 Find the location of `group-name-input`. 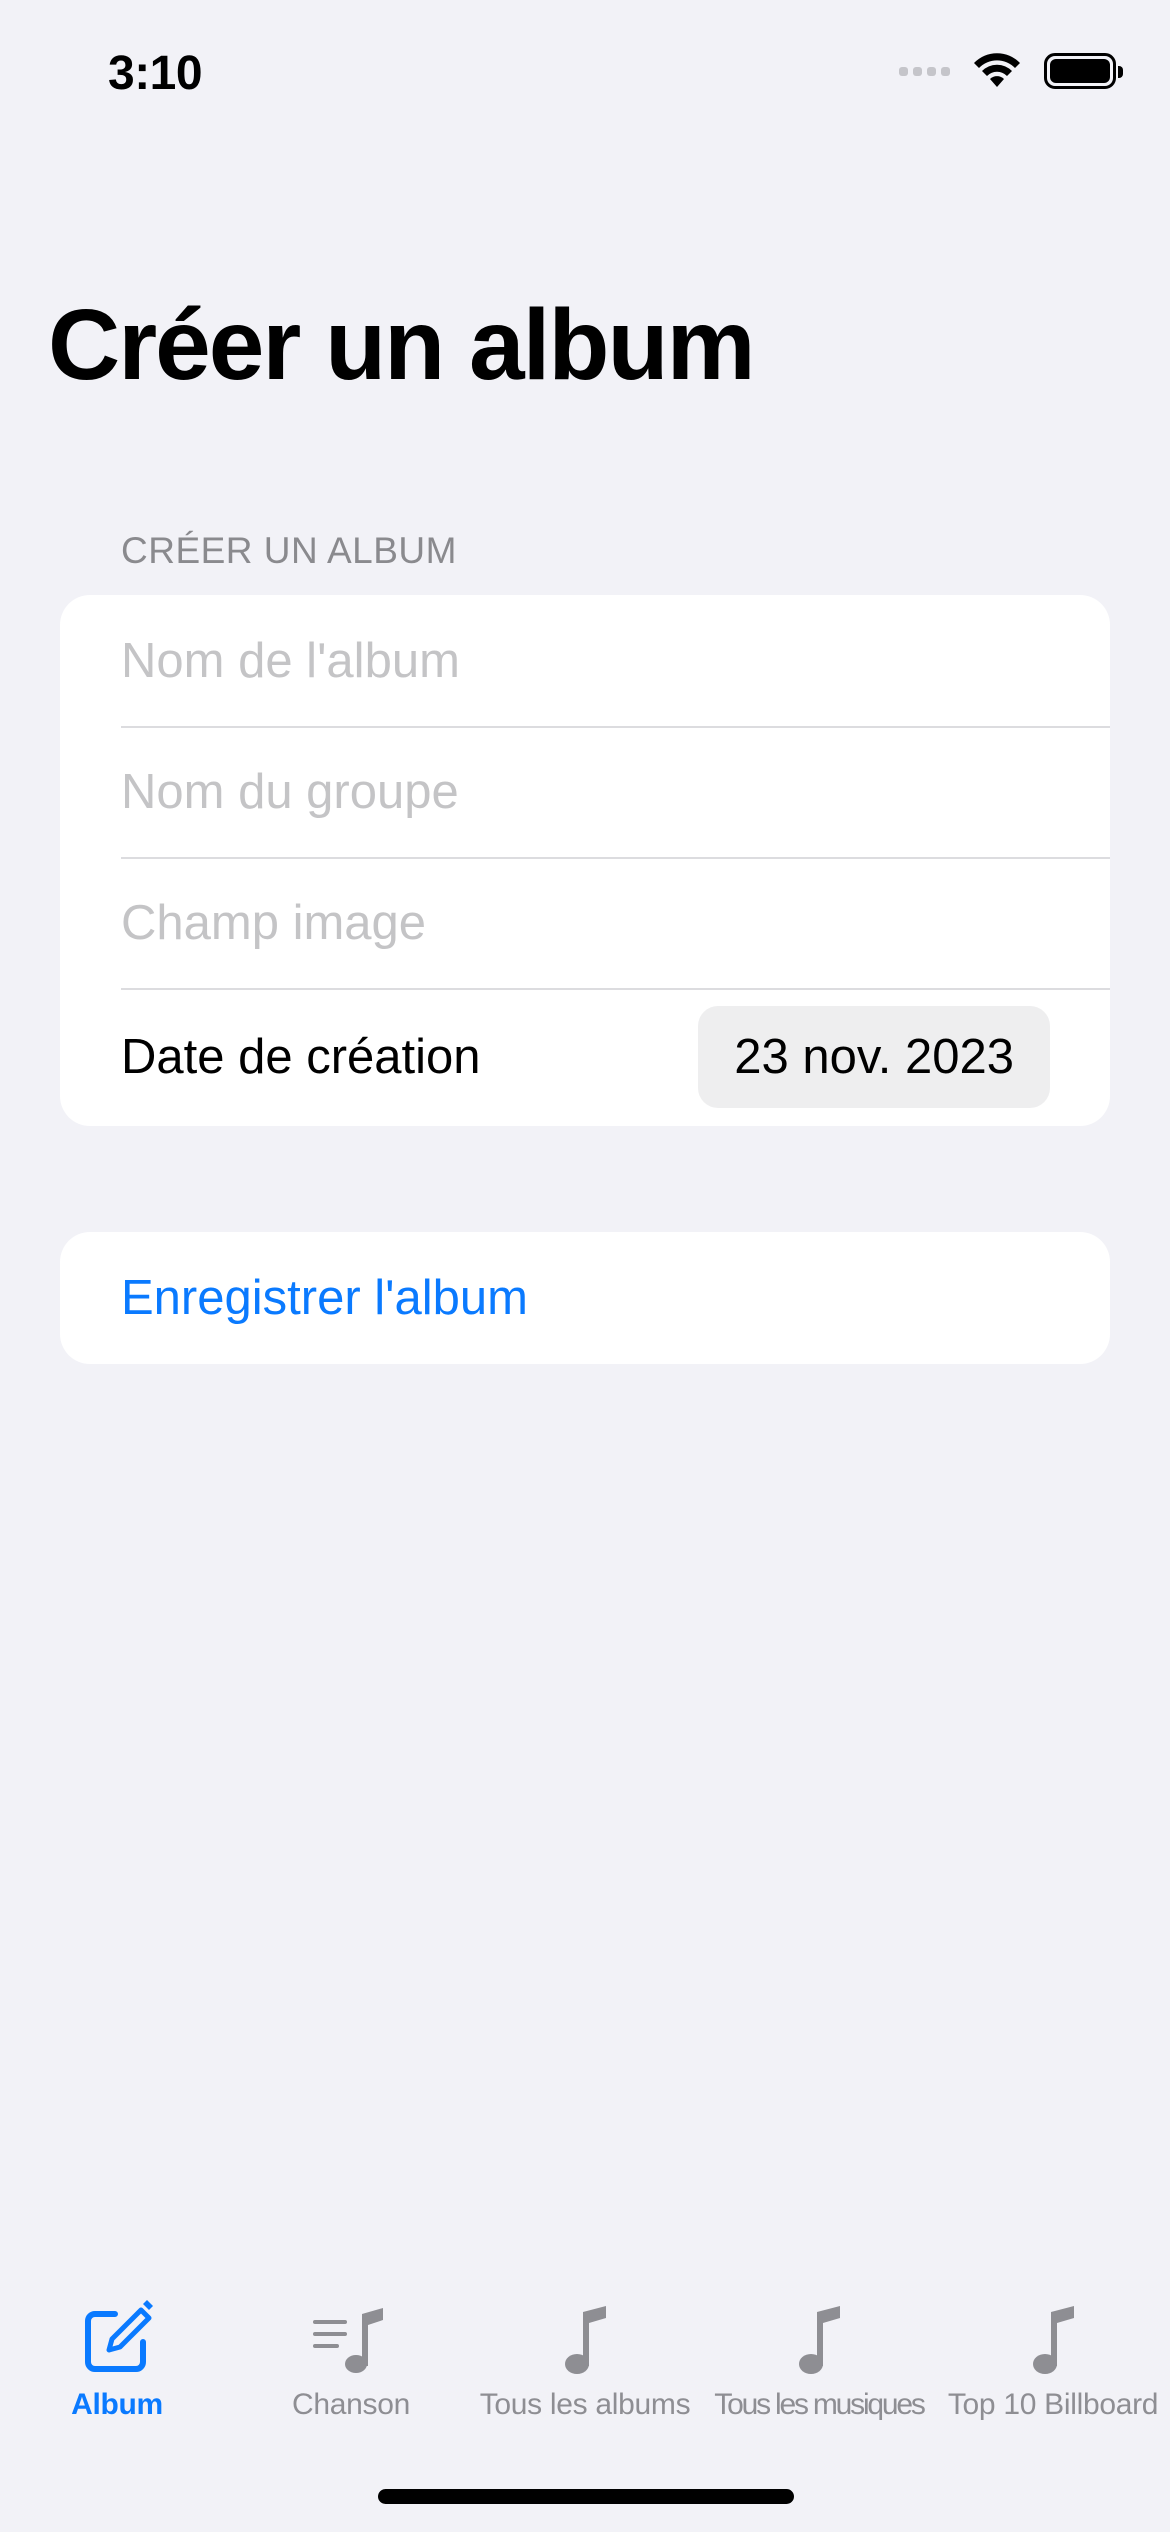

group-name-input is located at coordinates (571, 791).